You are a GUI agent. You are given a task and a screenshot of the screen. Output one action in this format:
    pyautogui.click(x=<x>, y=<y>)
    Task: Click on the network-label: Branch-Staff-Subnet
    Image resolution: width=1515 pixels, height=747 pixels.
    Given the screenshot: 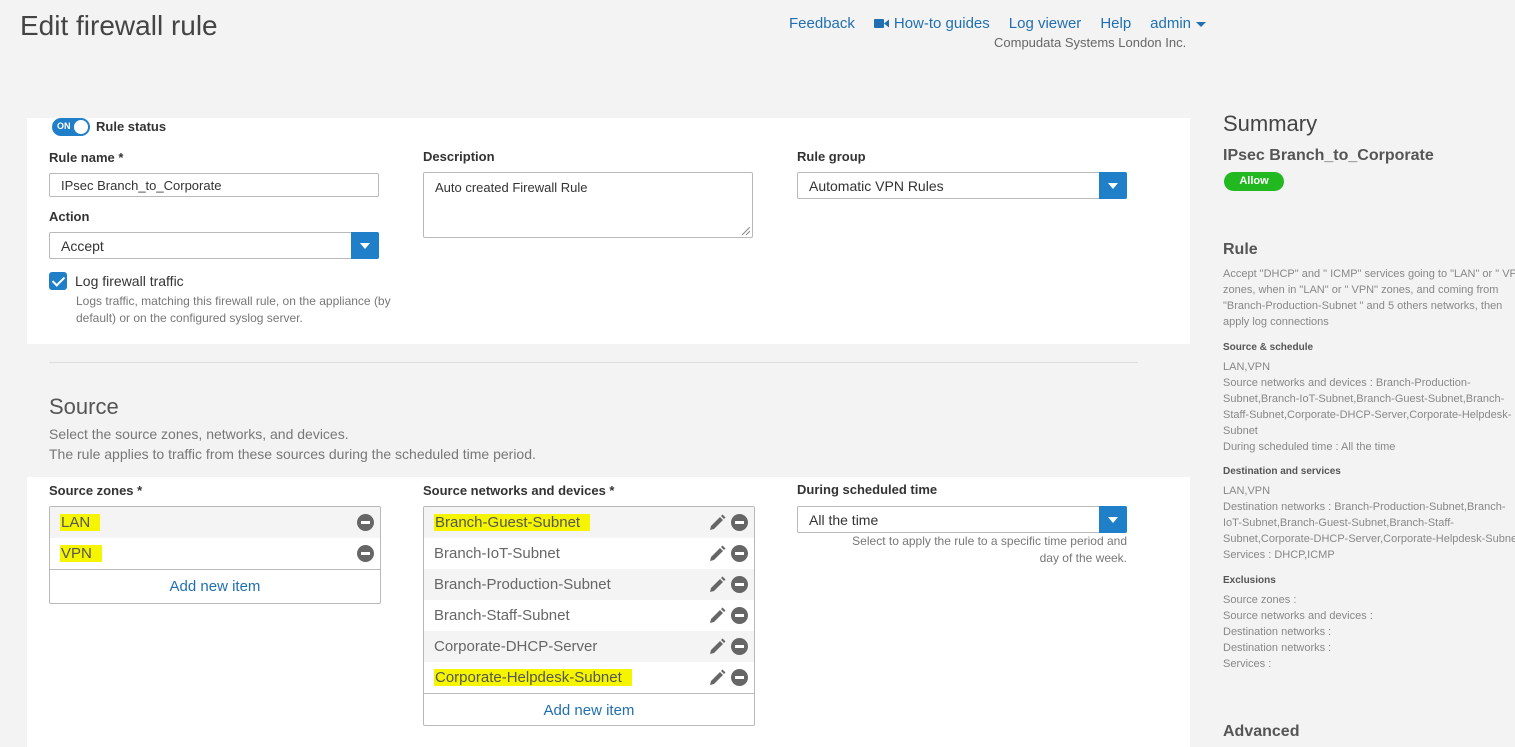 What is the action you would take?
    pyautogui.click(x=502, y=615)
    